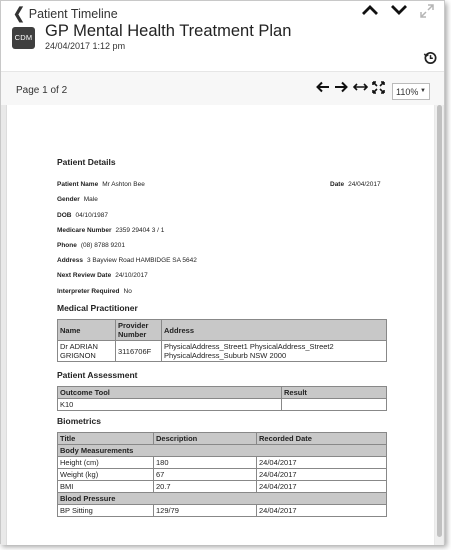 This screenshot has height=550, width=451. I want to click on dob-row: DOB 04/10/1987, so click(82, 215).